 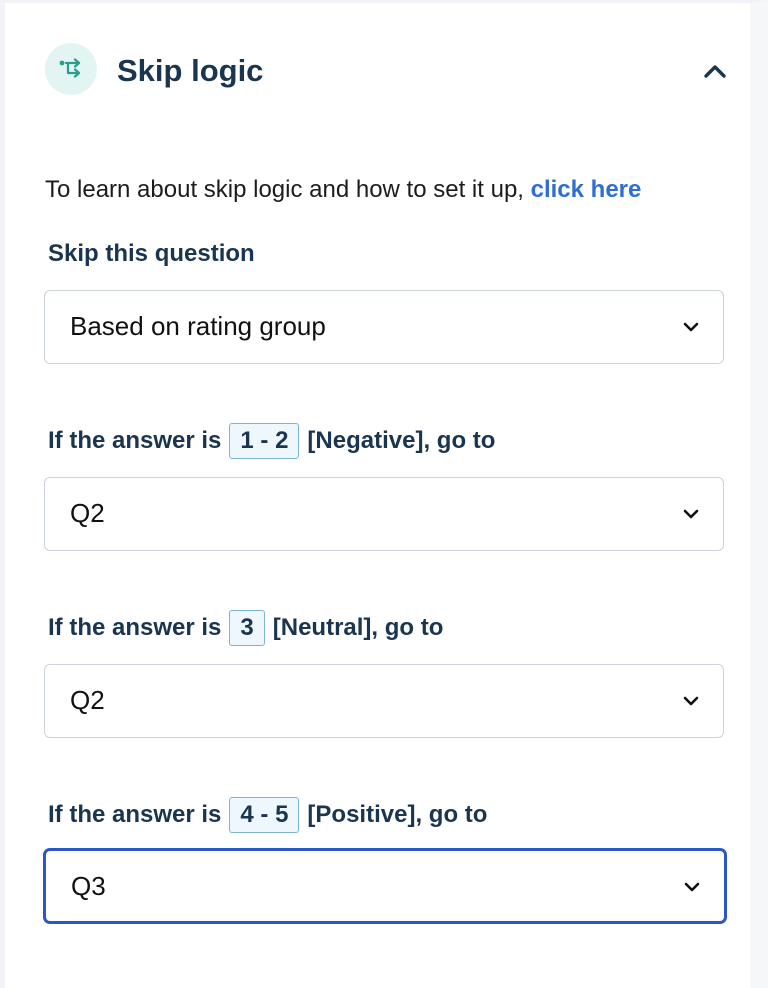 What do you see at coordinates (88, 886) in the screenshot?
I see `select-value: Q3` at bounding box center [88, 886].